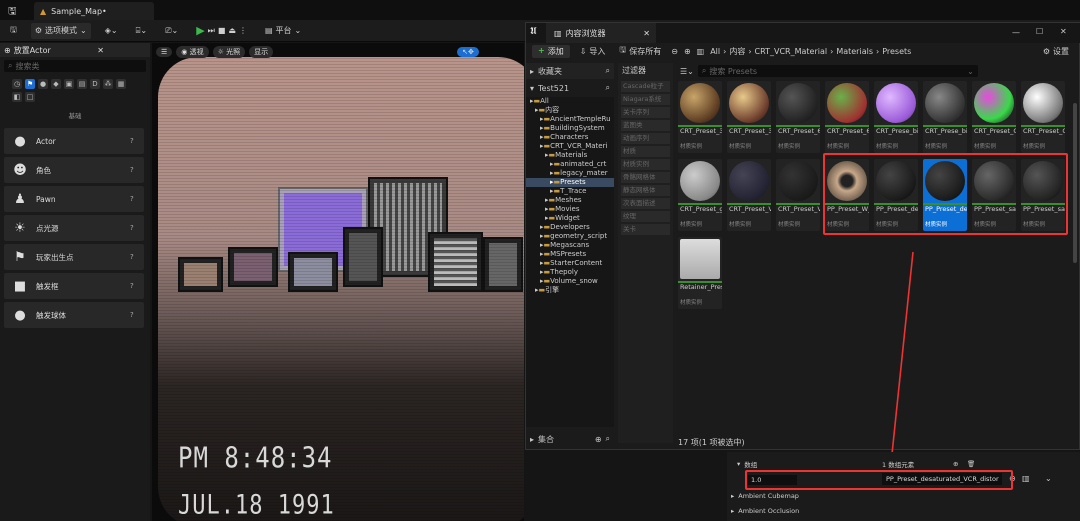  I want to click on add-button: + 添加, so click(551, 51).